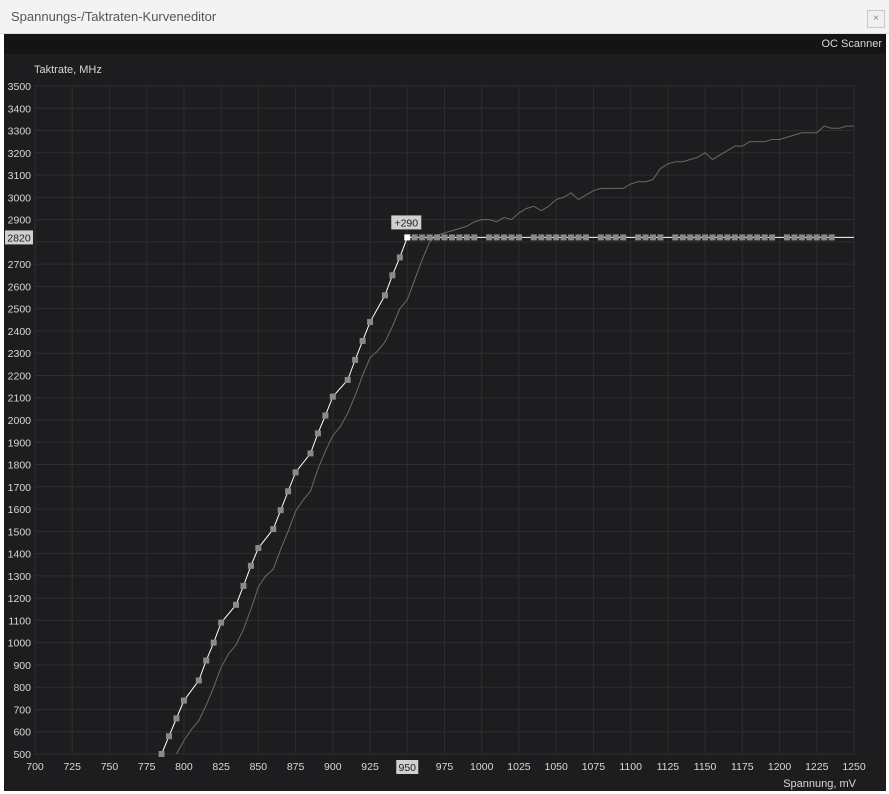 This screenshot has width=889, height=794. What do you see at coordinates (110, 767) in the screenshot?
I see `x-tick-label: 750` at bounding box center [110, 767].